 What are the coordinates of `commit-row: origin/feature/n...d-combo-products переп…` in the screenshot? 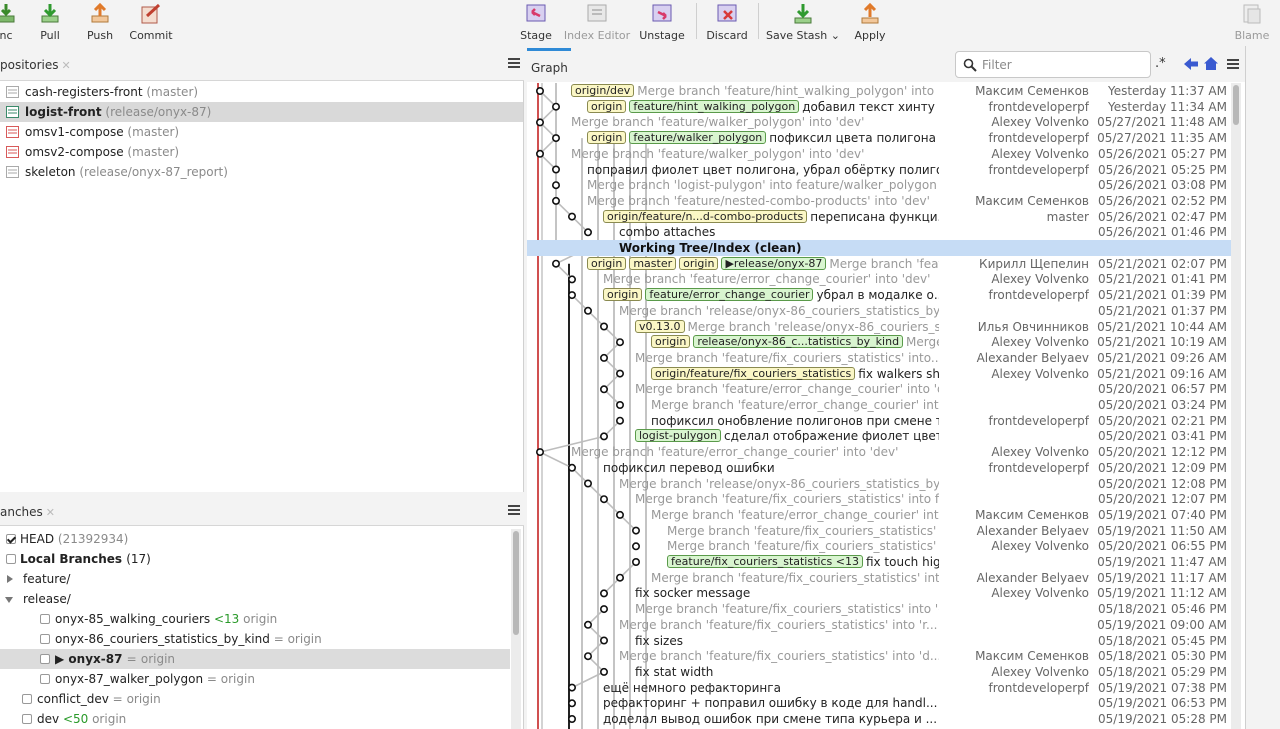 It's located at (879, 217).